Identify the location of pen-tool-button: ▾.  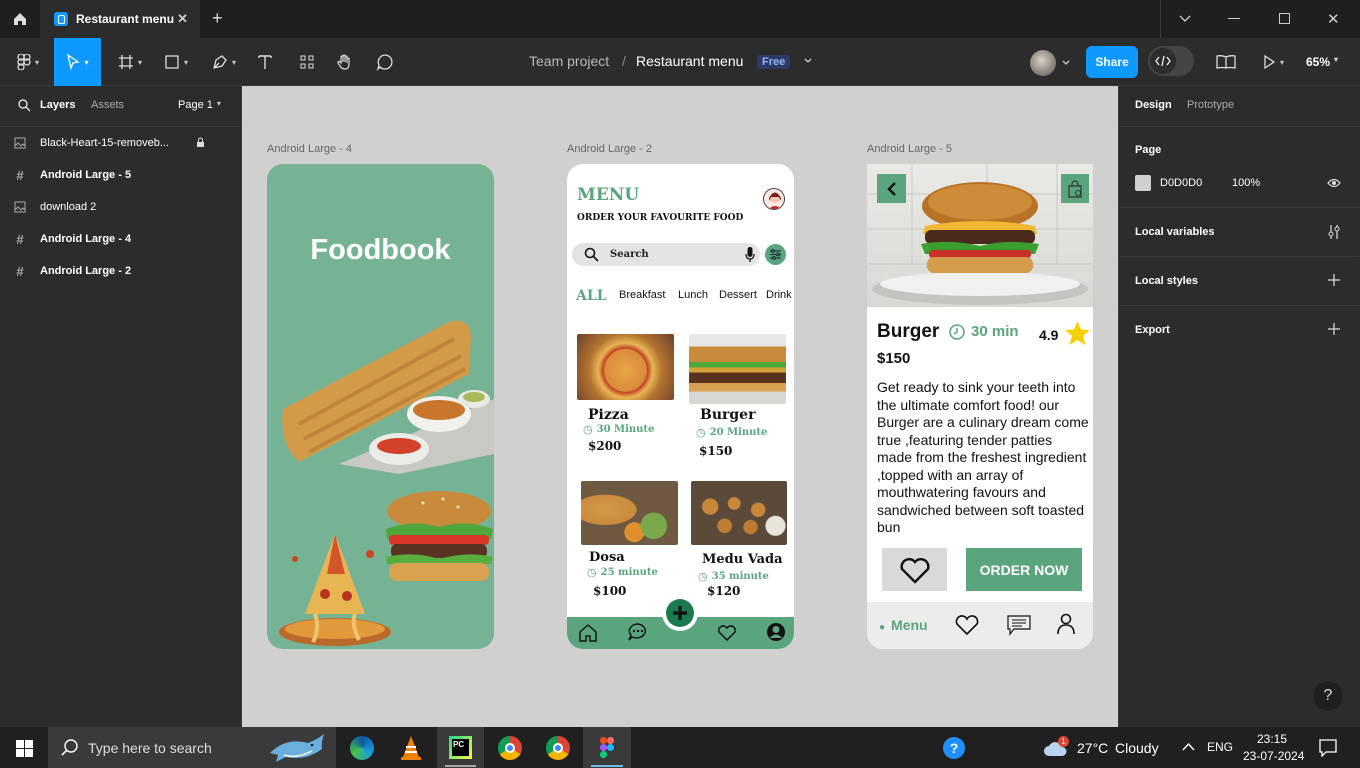
(224, 62).